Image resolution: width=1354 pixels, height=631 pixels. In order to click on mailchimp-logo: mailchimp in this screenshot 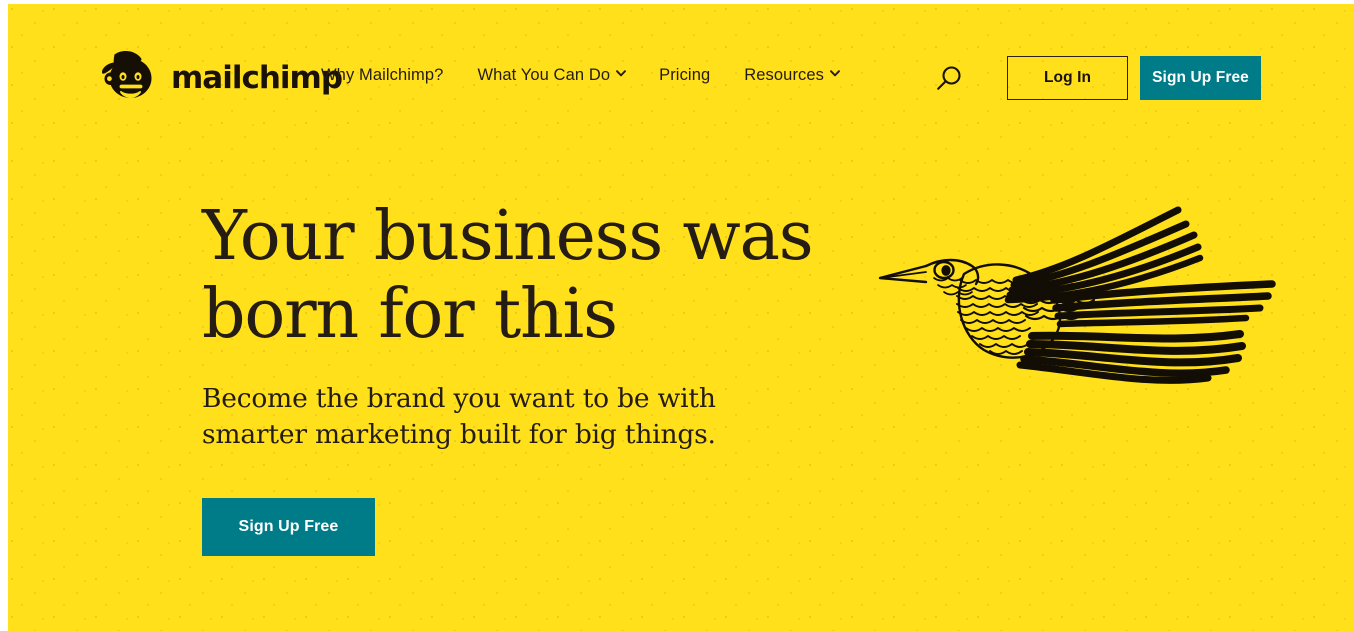, I will do `click(221, 76)`.